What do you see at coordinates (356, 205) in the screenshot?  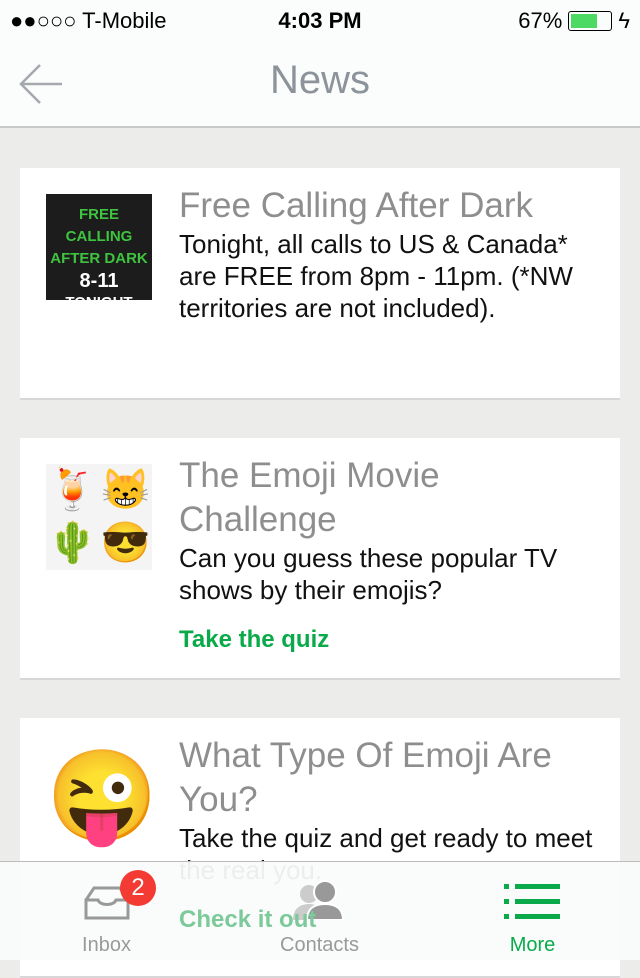 I see `card-title: Free Calling After Dark` at bounding box center [356, 205].